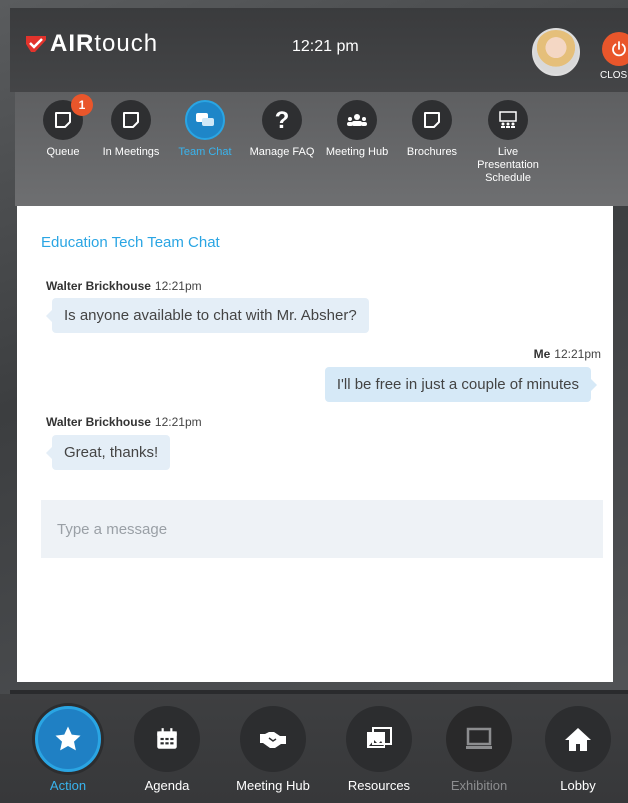 This screenshot has width=628, height=803. I want to click on group-icon, so click(357, 120).